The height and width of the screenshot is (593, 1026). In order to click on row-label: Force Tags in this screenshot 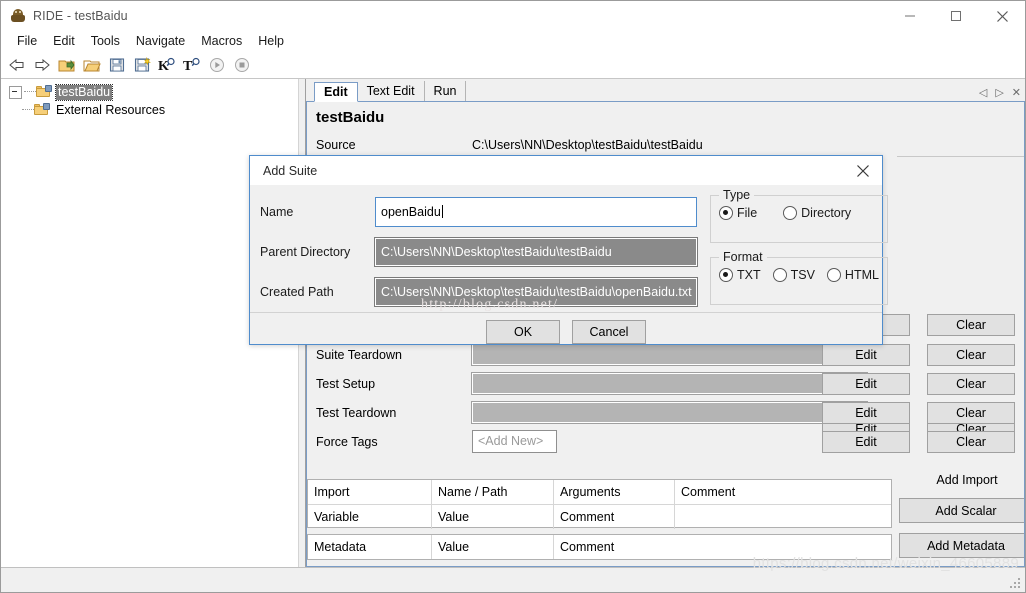, I will do `click(347, 441)`.